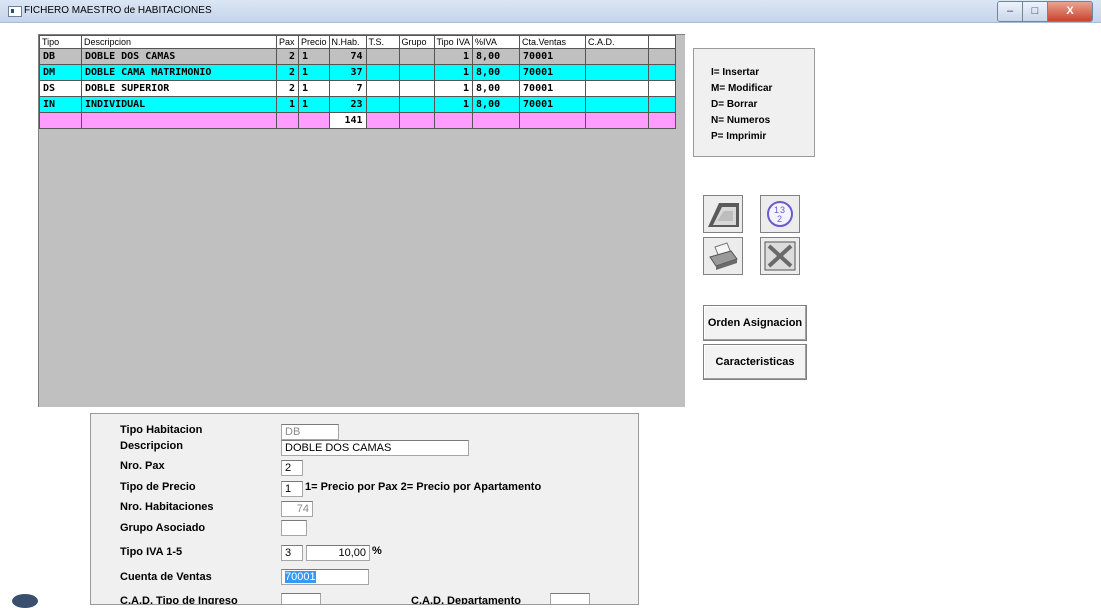 This screenshot has width=1101, height=608. What do you see at coordinates (1070, 11) in the screenshot?
I see `close-button: X` at bounding box center [1070, 11].